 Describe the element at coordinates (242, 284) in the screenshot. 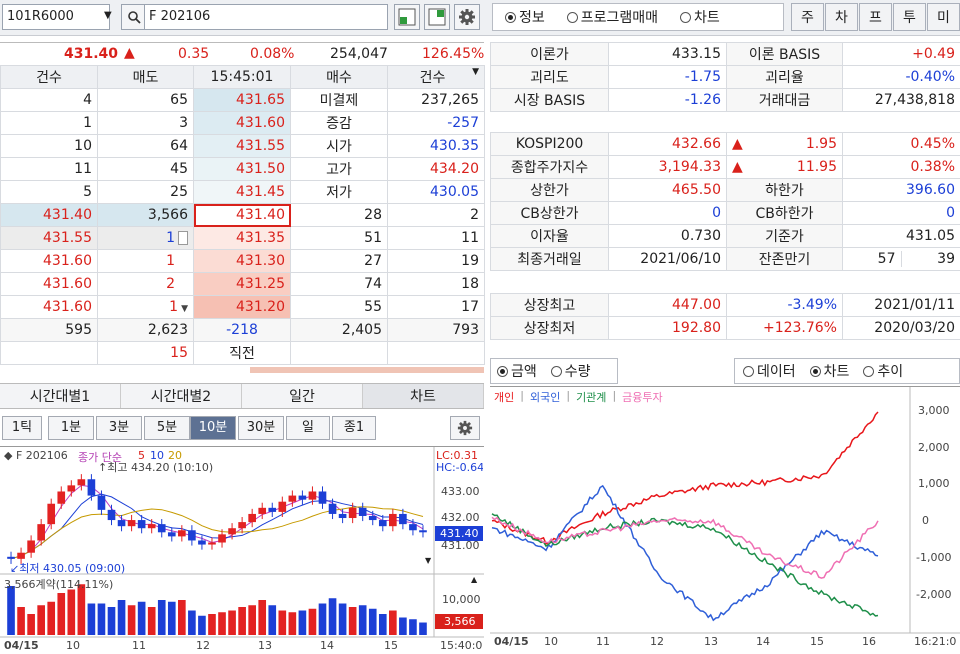

I see `bid-price: 431.25` at that location.